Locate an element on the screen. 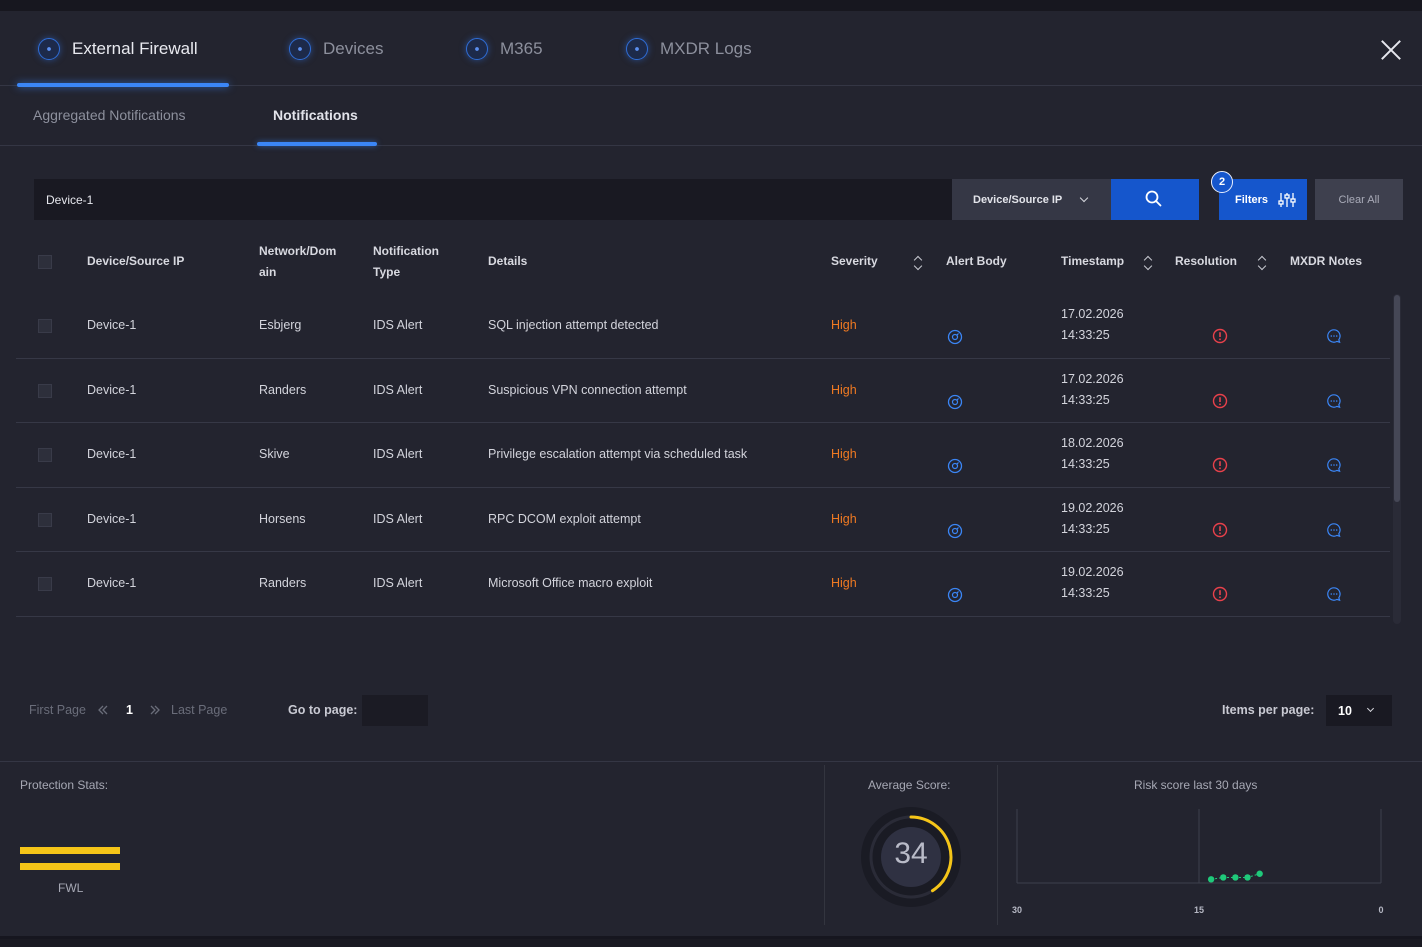  tab-label: MXDR Logs is located at coordinates (706, 48).